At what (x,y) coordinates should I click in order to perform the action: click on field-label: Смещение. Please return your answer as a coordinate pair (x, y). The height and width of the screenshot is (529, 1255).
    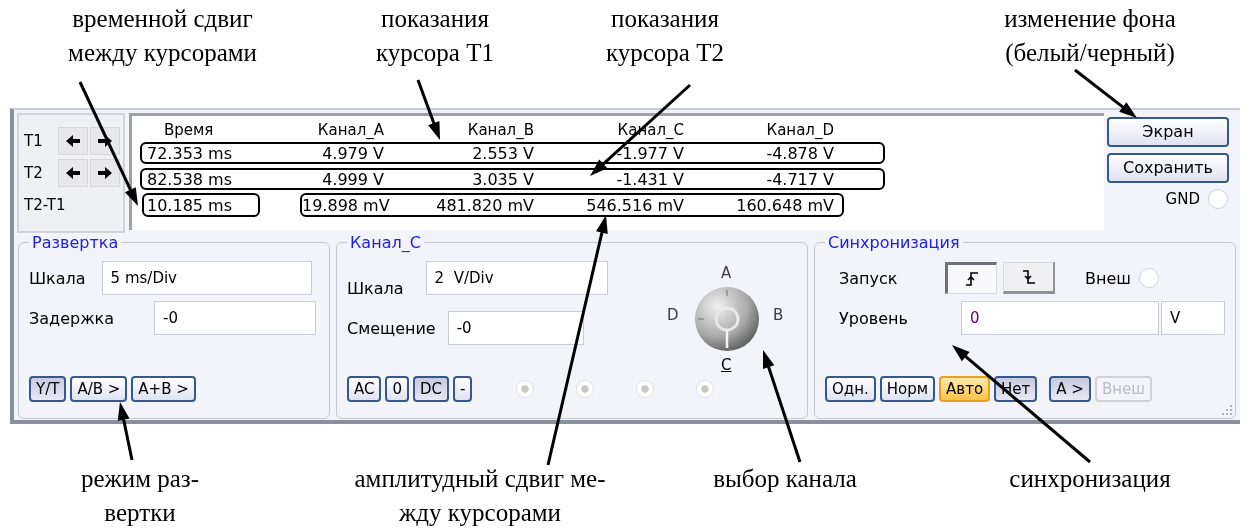
    Looking at the image, I should click on (391, 328).